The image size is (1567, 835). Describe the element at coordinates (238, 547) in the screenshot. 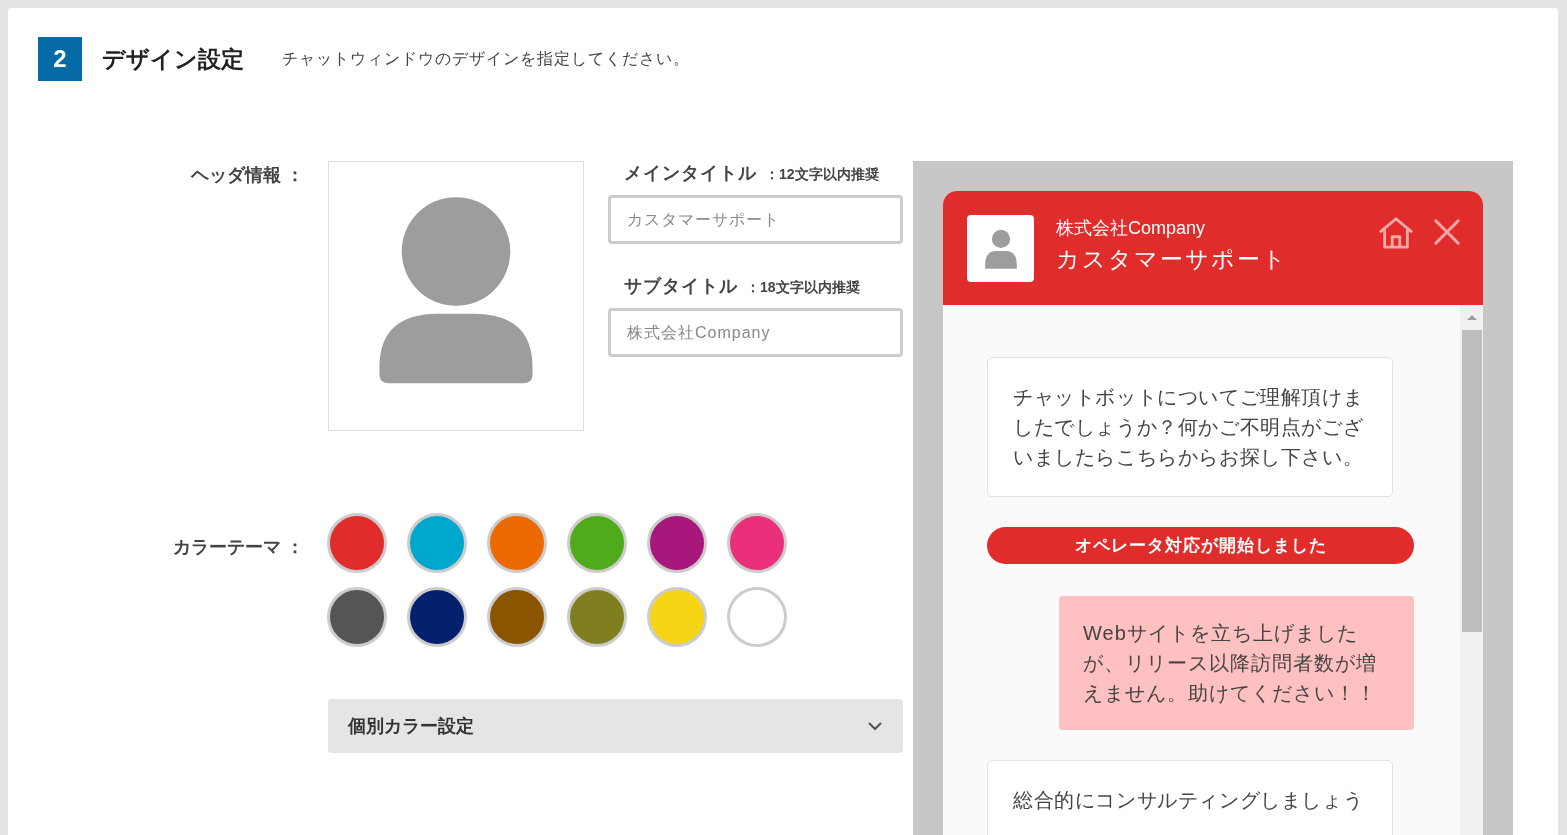

I see `field-label: カラーテーマ ：` at that location.